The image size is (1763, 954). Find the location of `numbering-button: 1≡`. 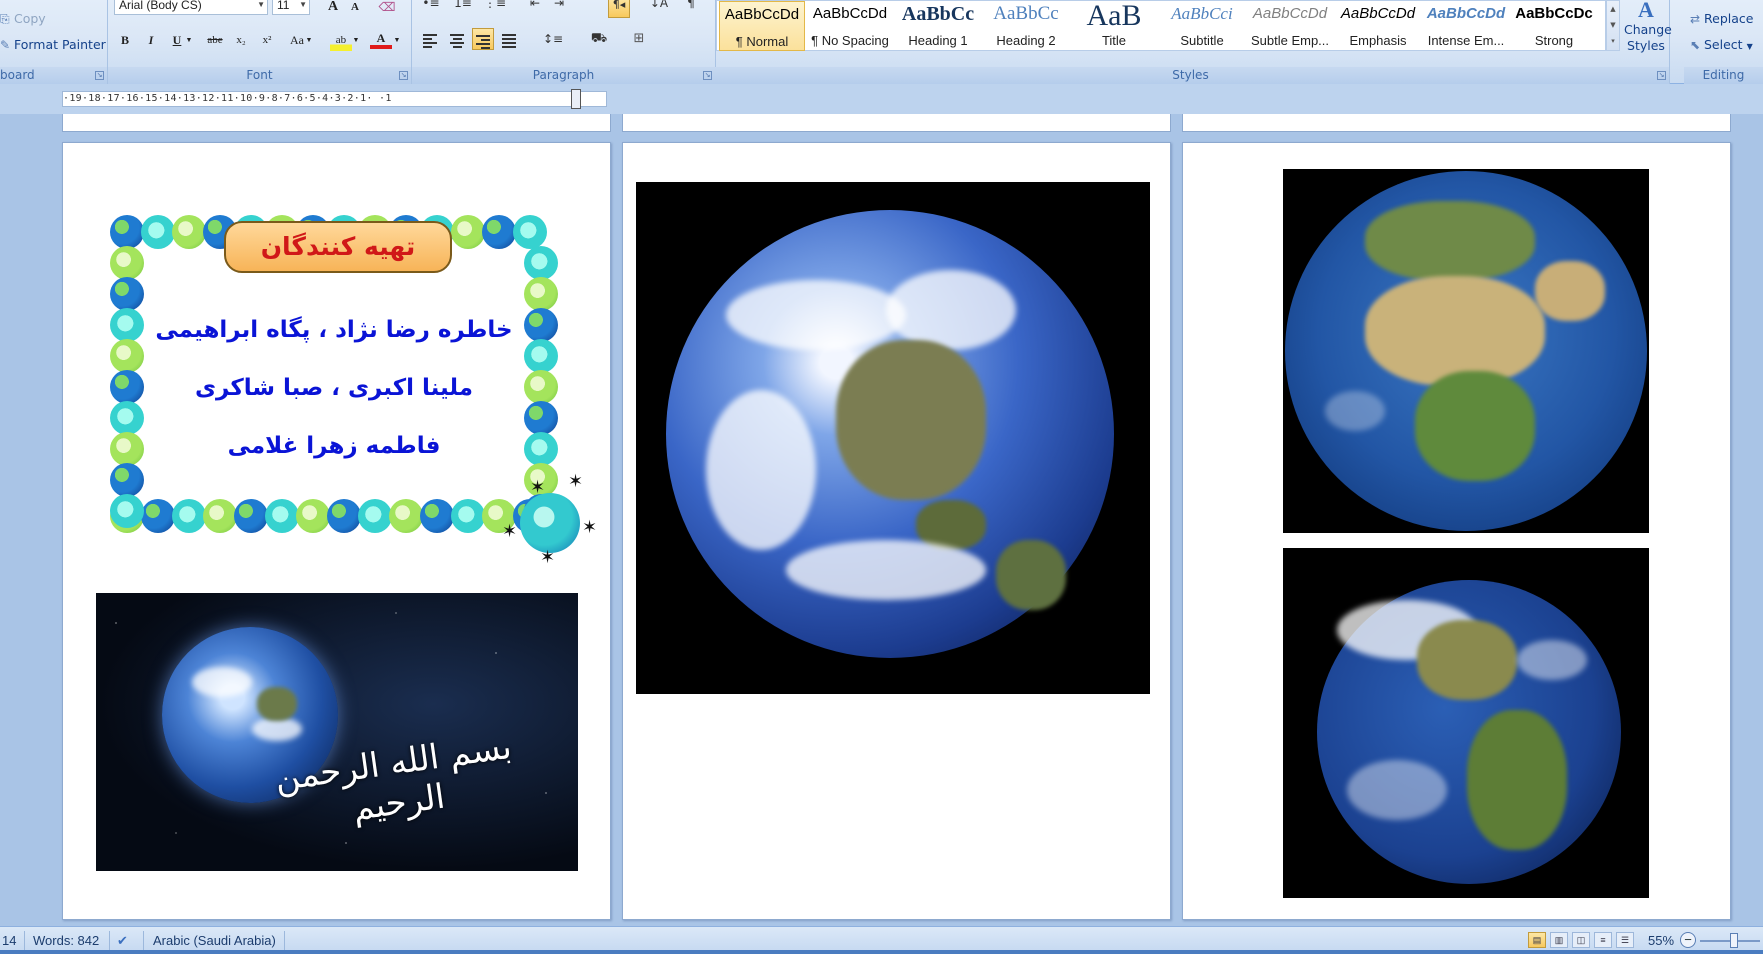

numbering-button: 1≡ is located at coordinates (463, 9).